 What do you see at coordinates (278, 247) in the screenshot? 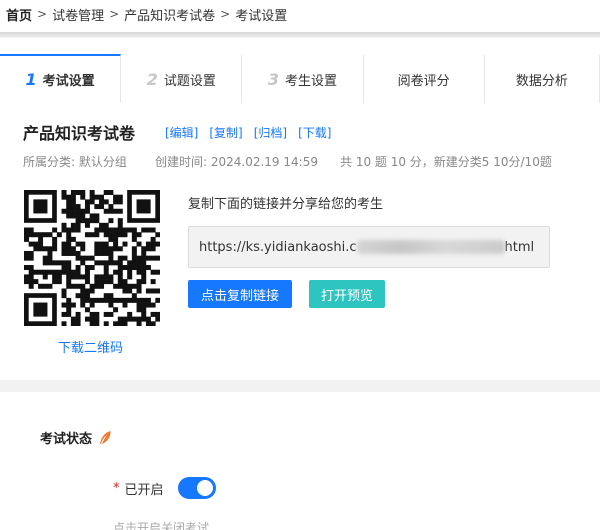
I see `share-link-prefix: https://ks.yidiankaoshi.c` at bounding box center [278, 247].